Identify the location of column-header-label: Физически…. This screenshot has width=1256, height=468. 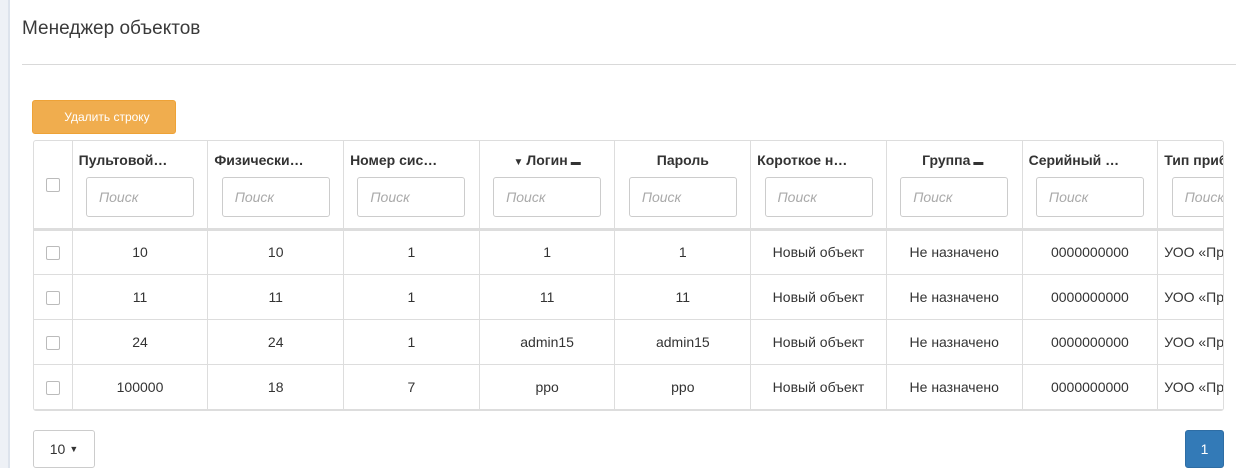
(259, 160).